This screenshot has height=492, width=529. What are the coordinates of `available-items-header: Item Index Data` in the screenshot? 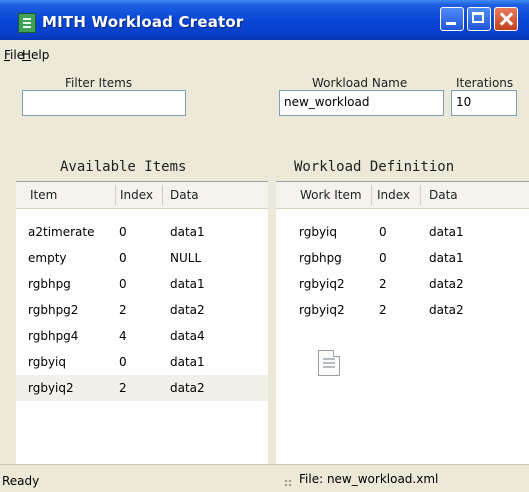 It's located at (142, 195).